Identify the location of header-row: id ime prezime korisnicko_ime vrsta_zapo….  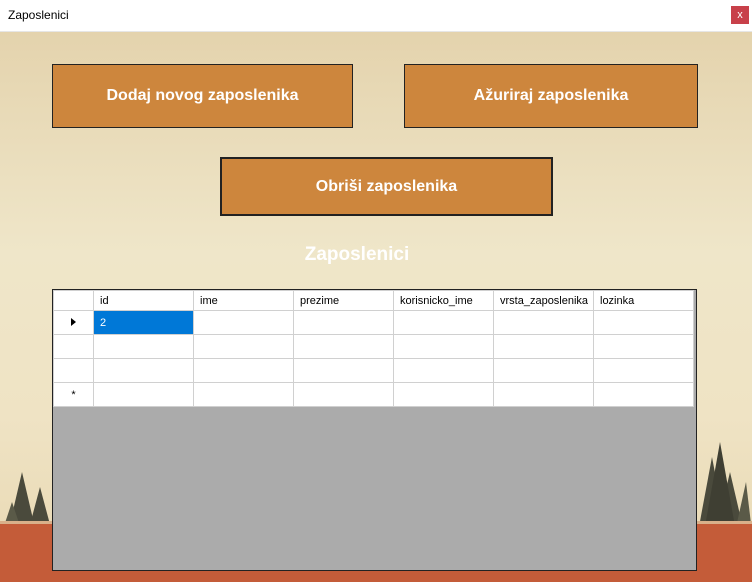
(373, 300).